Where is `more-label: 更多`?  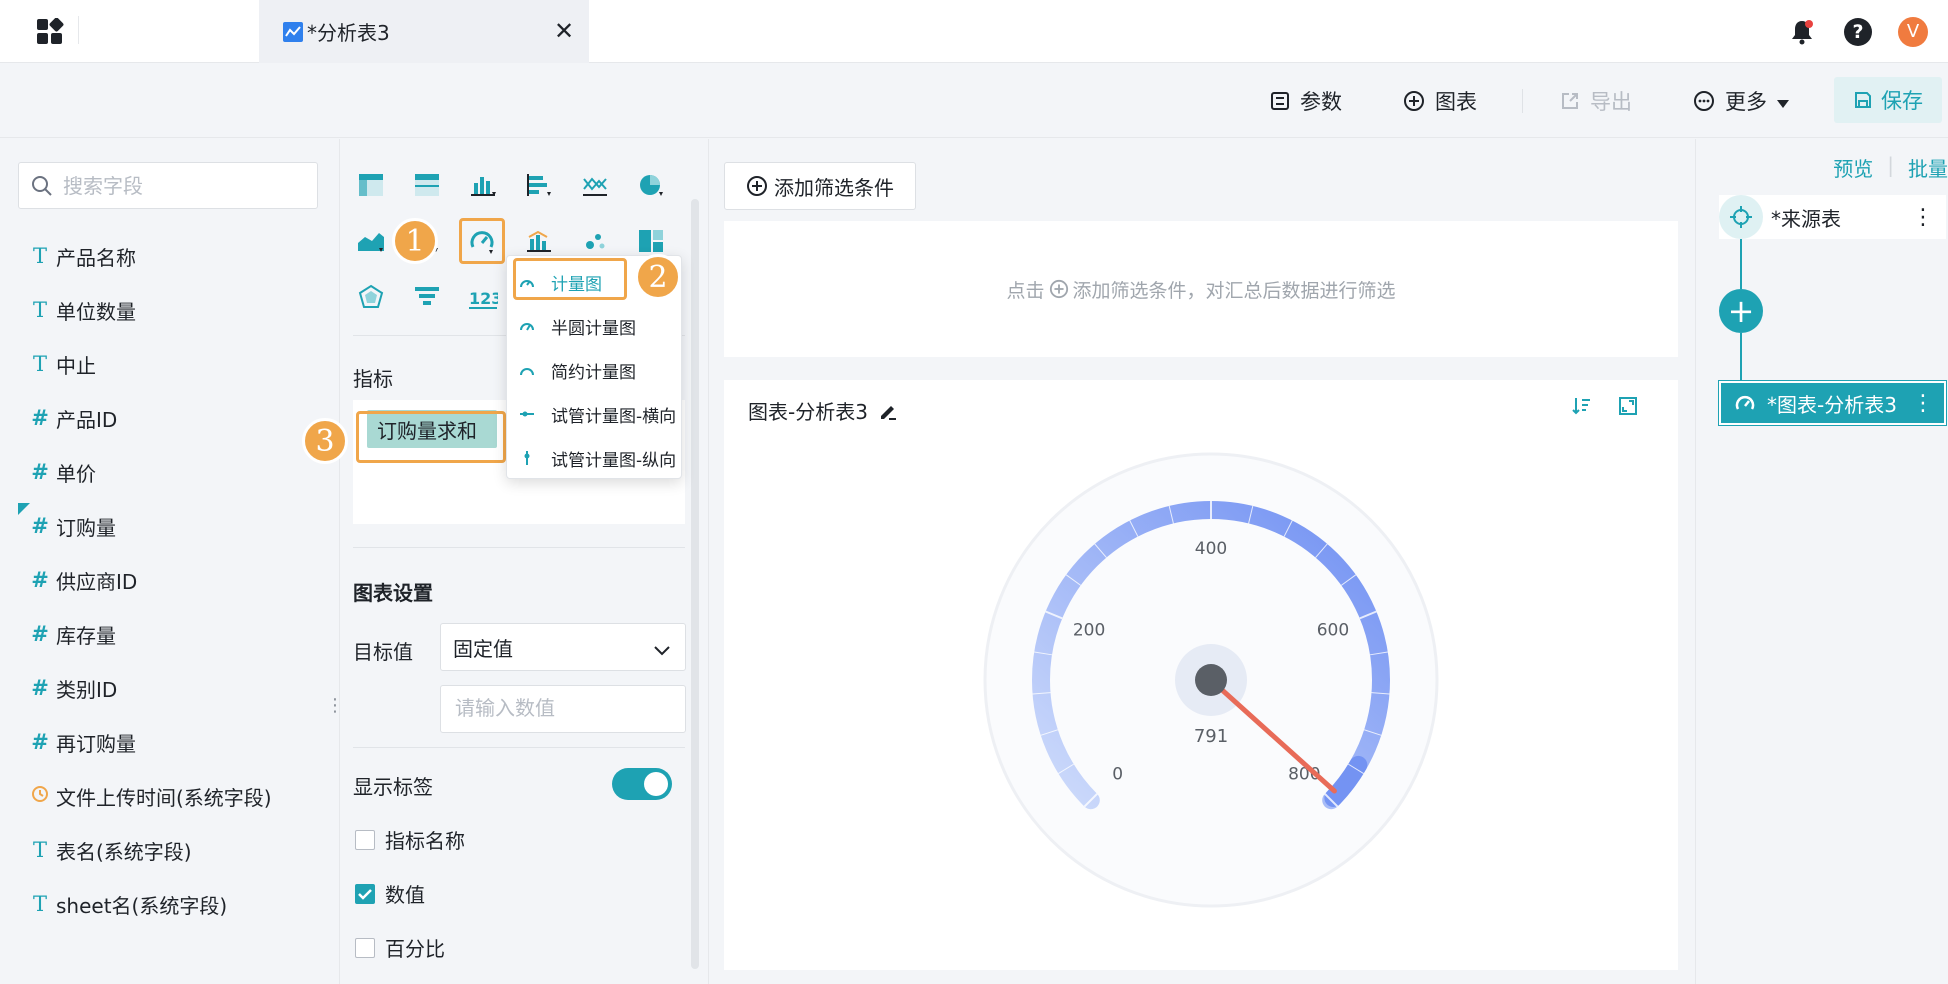
more-label: 更多 is located at coordinates (1746, 102).